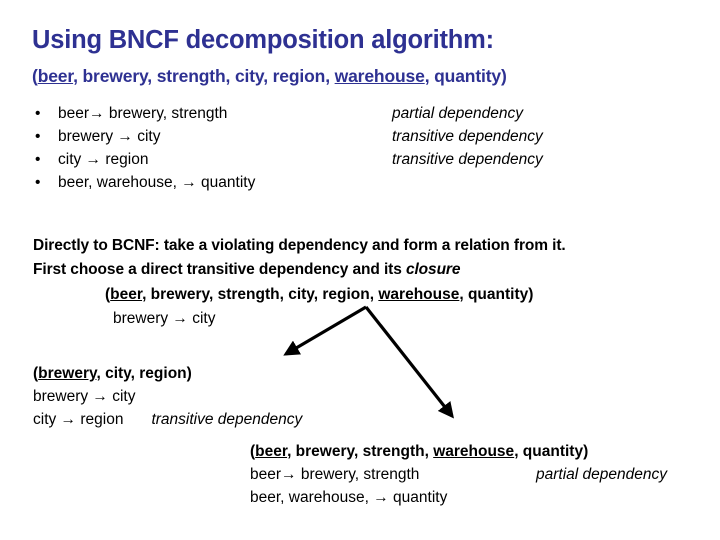  I want to click on left-relation-schema: (brewery, city, region), so click(167, 373).